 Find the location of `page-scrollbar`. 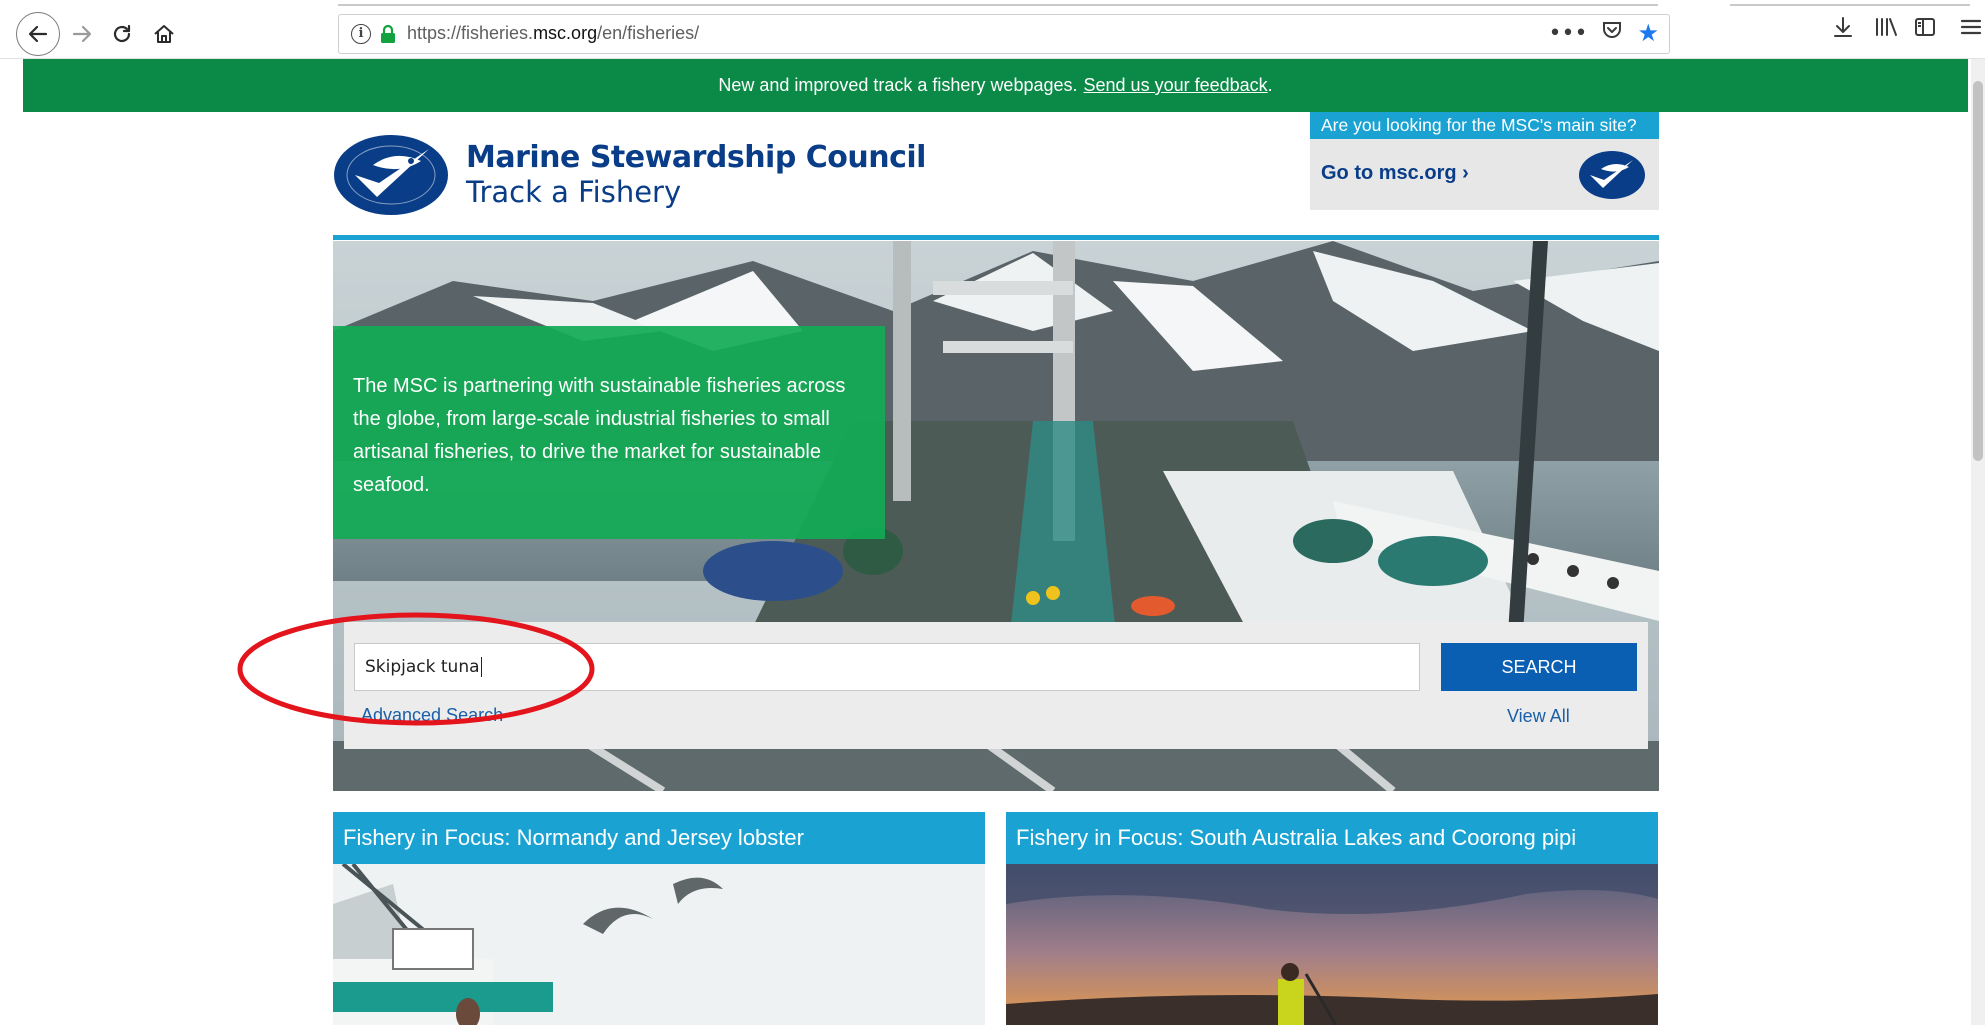

page-scrollbar is located at coordinates (1978, 542).